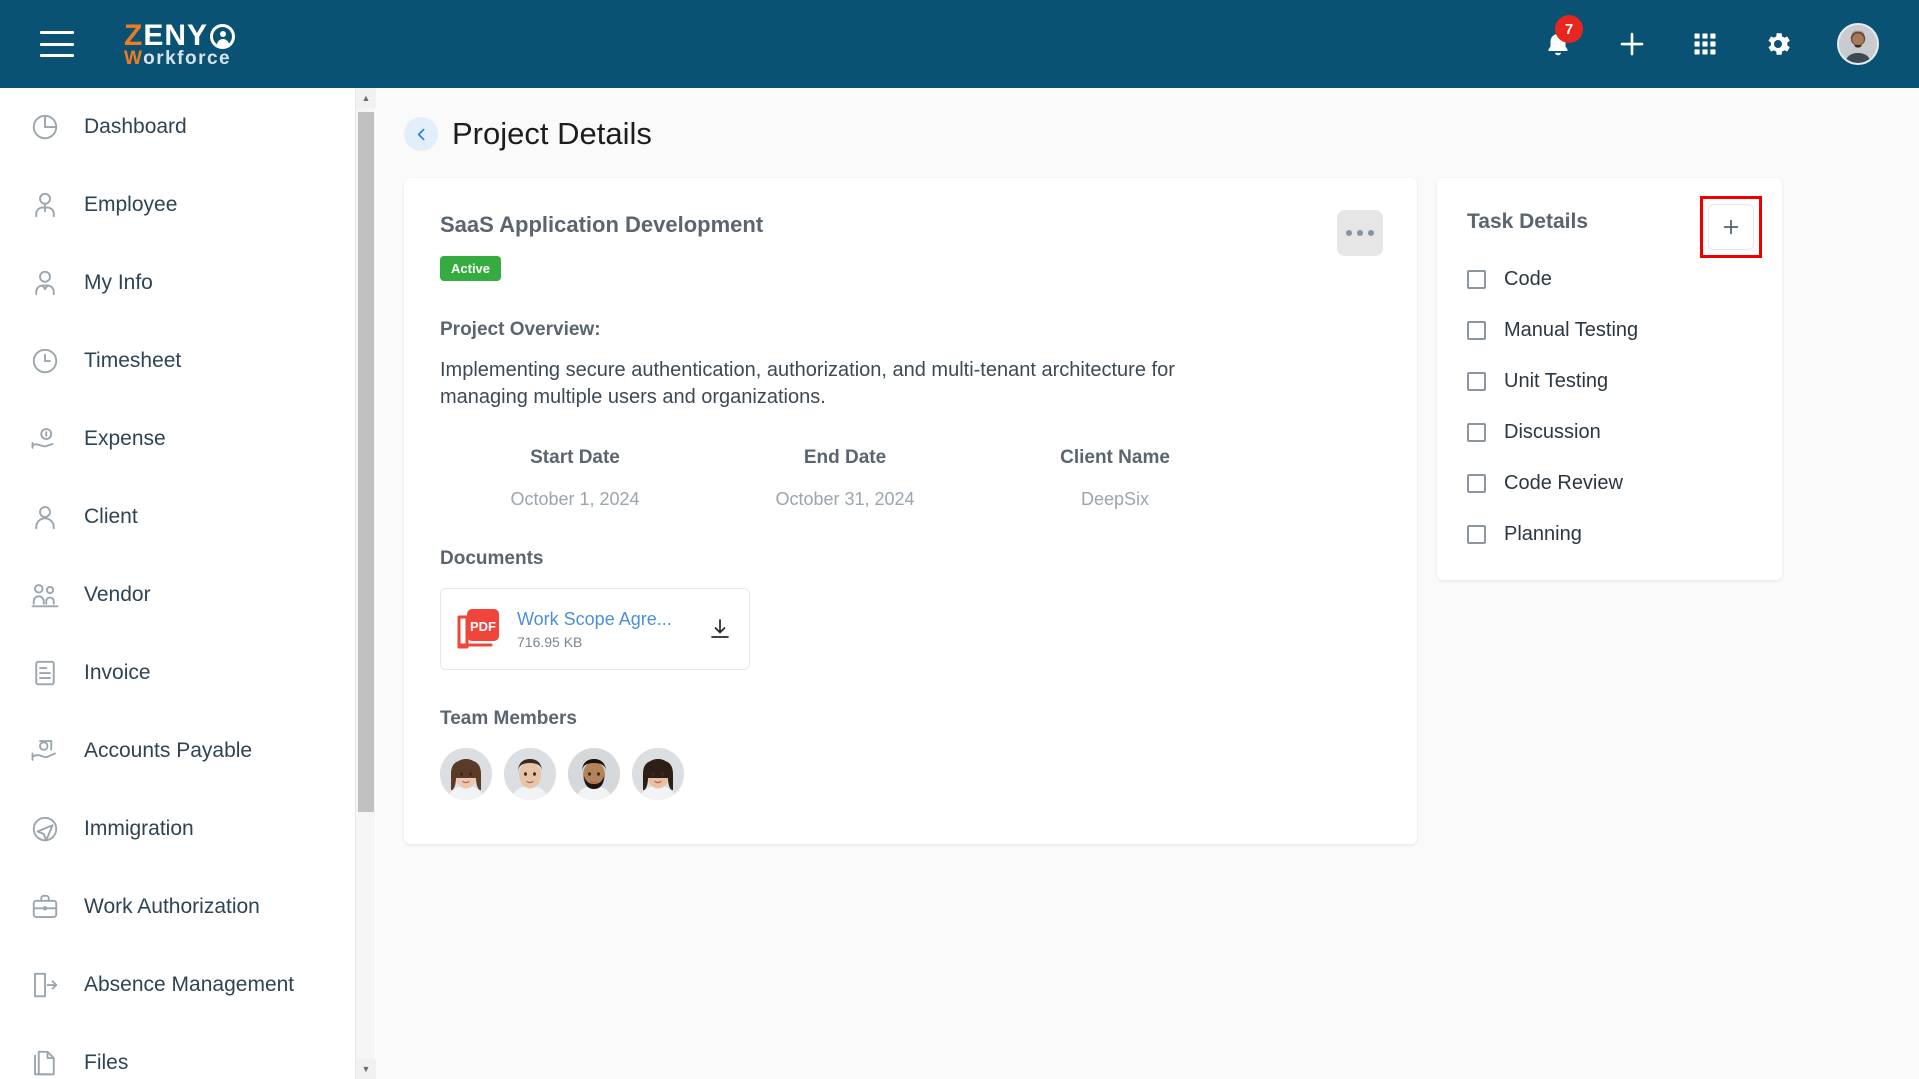 The image size is (1919, 1079). I want to click on scrollbar-thumb, so click(366, 462).